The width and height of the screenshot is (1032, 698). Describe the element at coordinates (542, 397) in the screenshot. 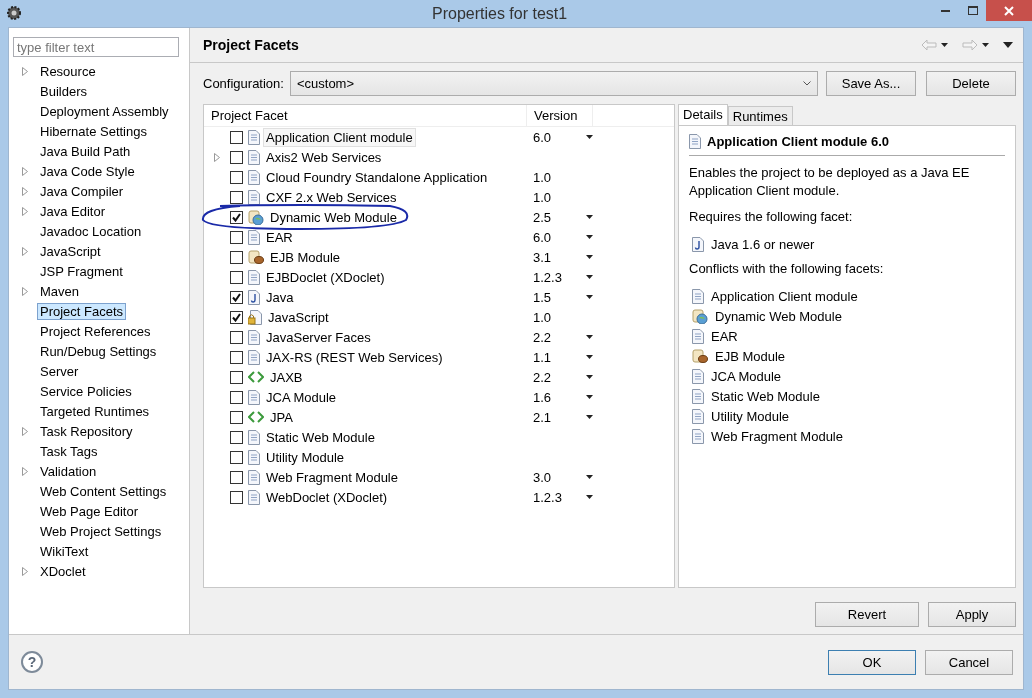

I see `version-cell: 1.6` at that location.